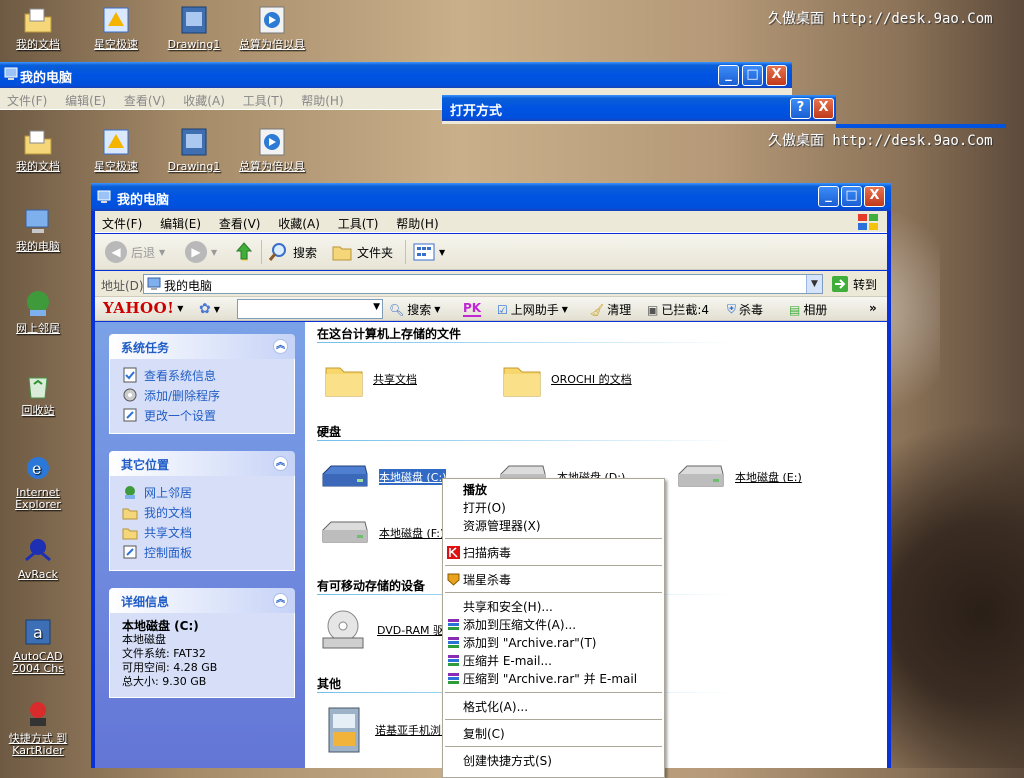 The height and width of the screenshot is (778, 1024). What do you see at coordinates (201, 252) in the screenshot?
I see `forward-button: ▶ ▼` at bounding box center [201, 252].